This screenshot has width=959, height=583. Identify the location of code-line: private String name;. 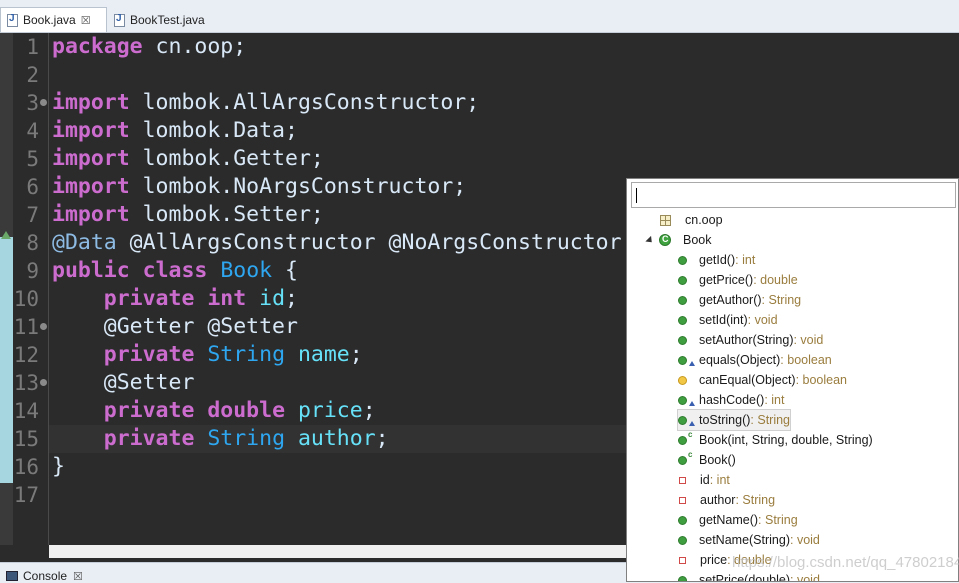
(337, 355).